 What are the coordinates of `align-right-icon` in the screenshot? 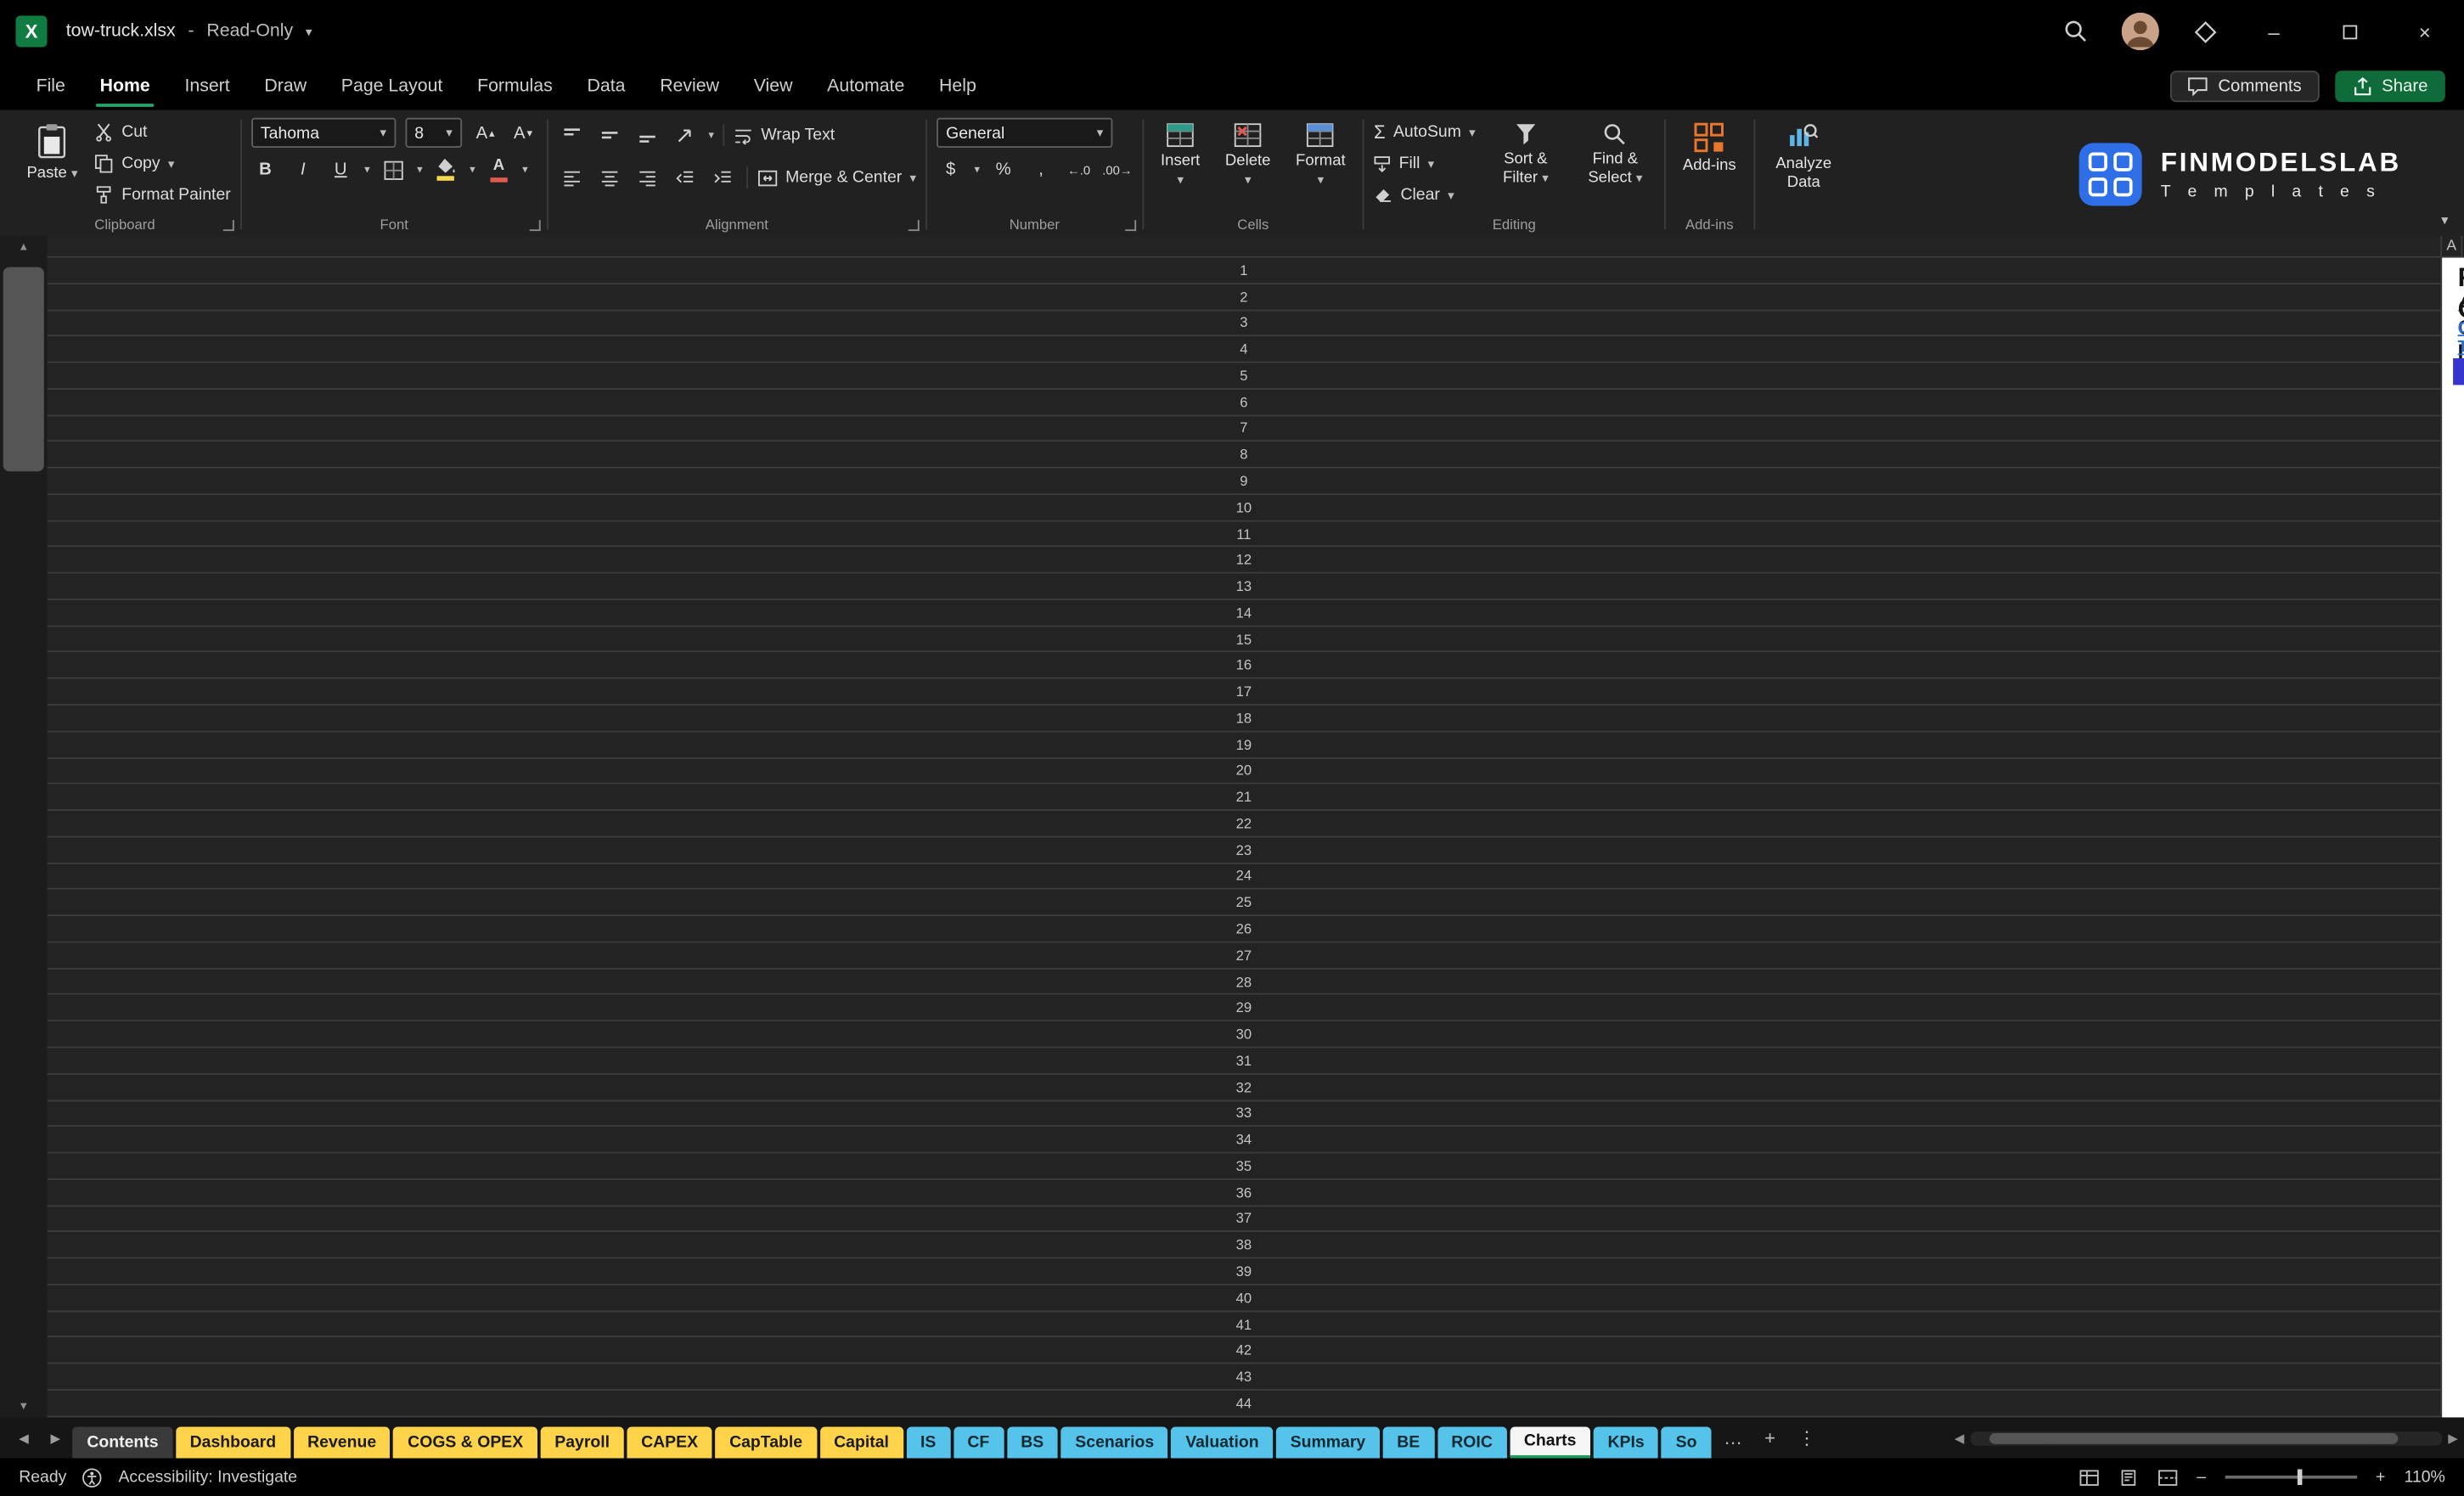 It's located at (647, 177).